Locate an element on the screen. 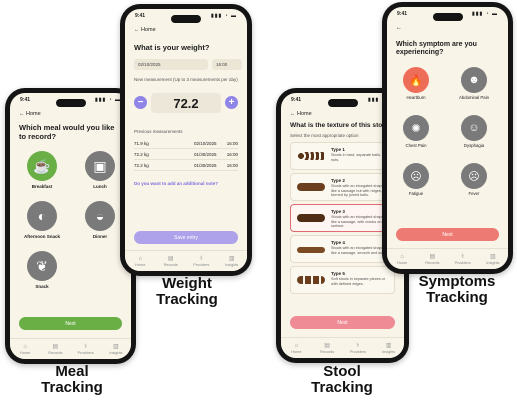 The height and width of the screenshot is (400, 517). date-field: 02/10/2025 is located at coordinates (171, 64).